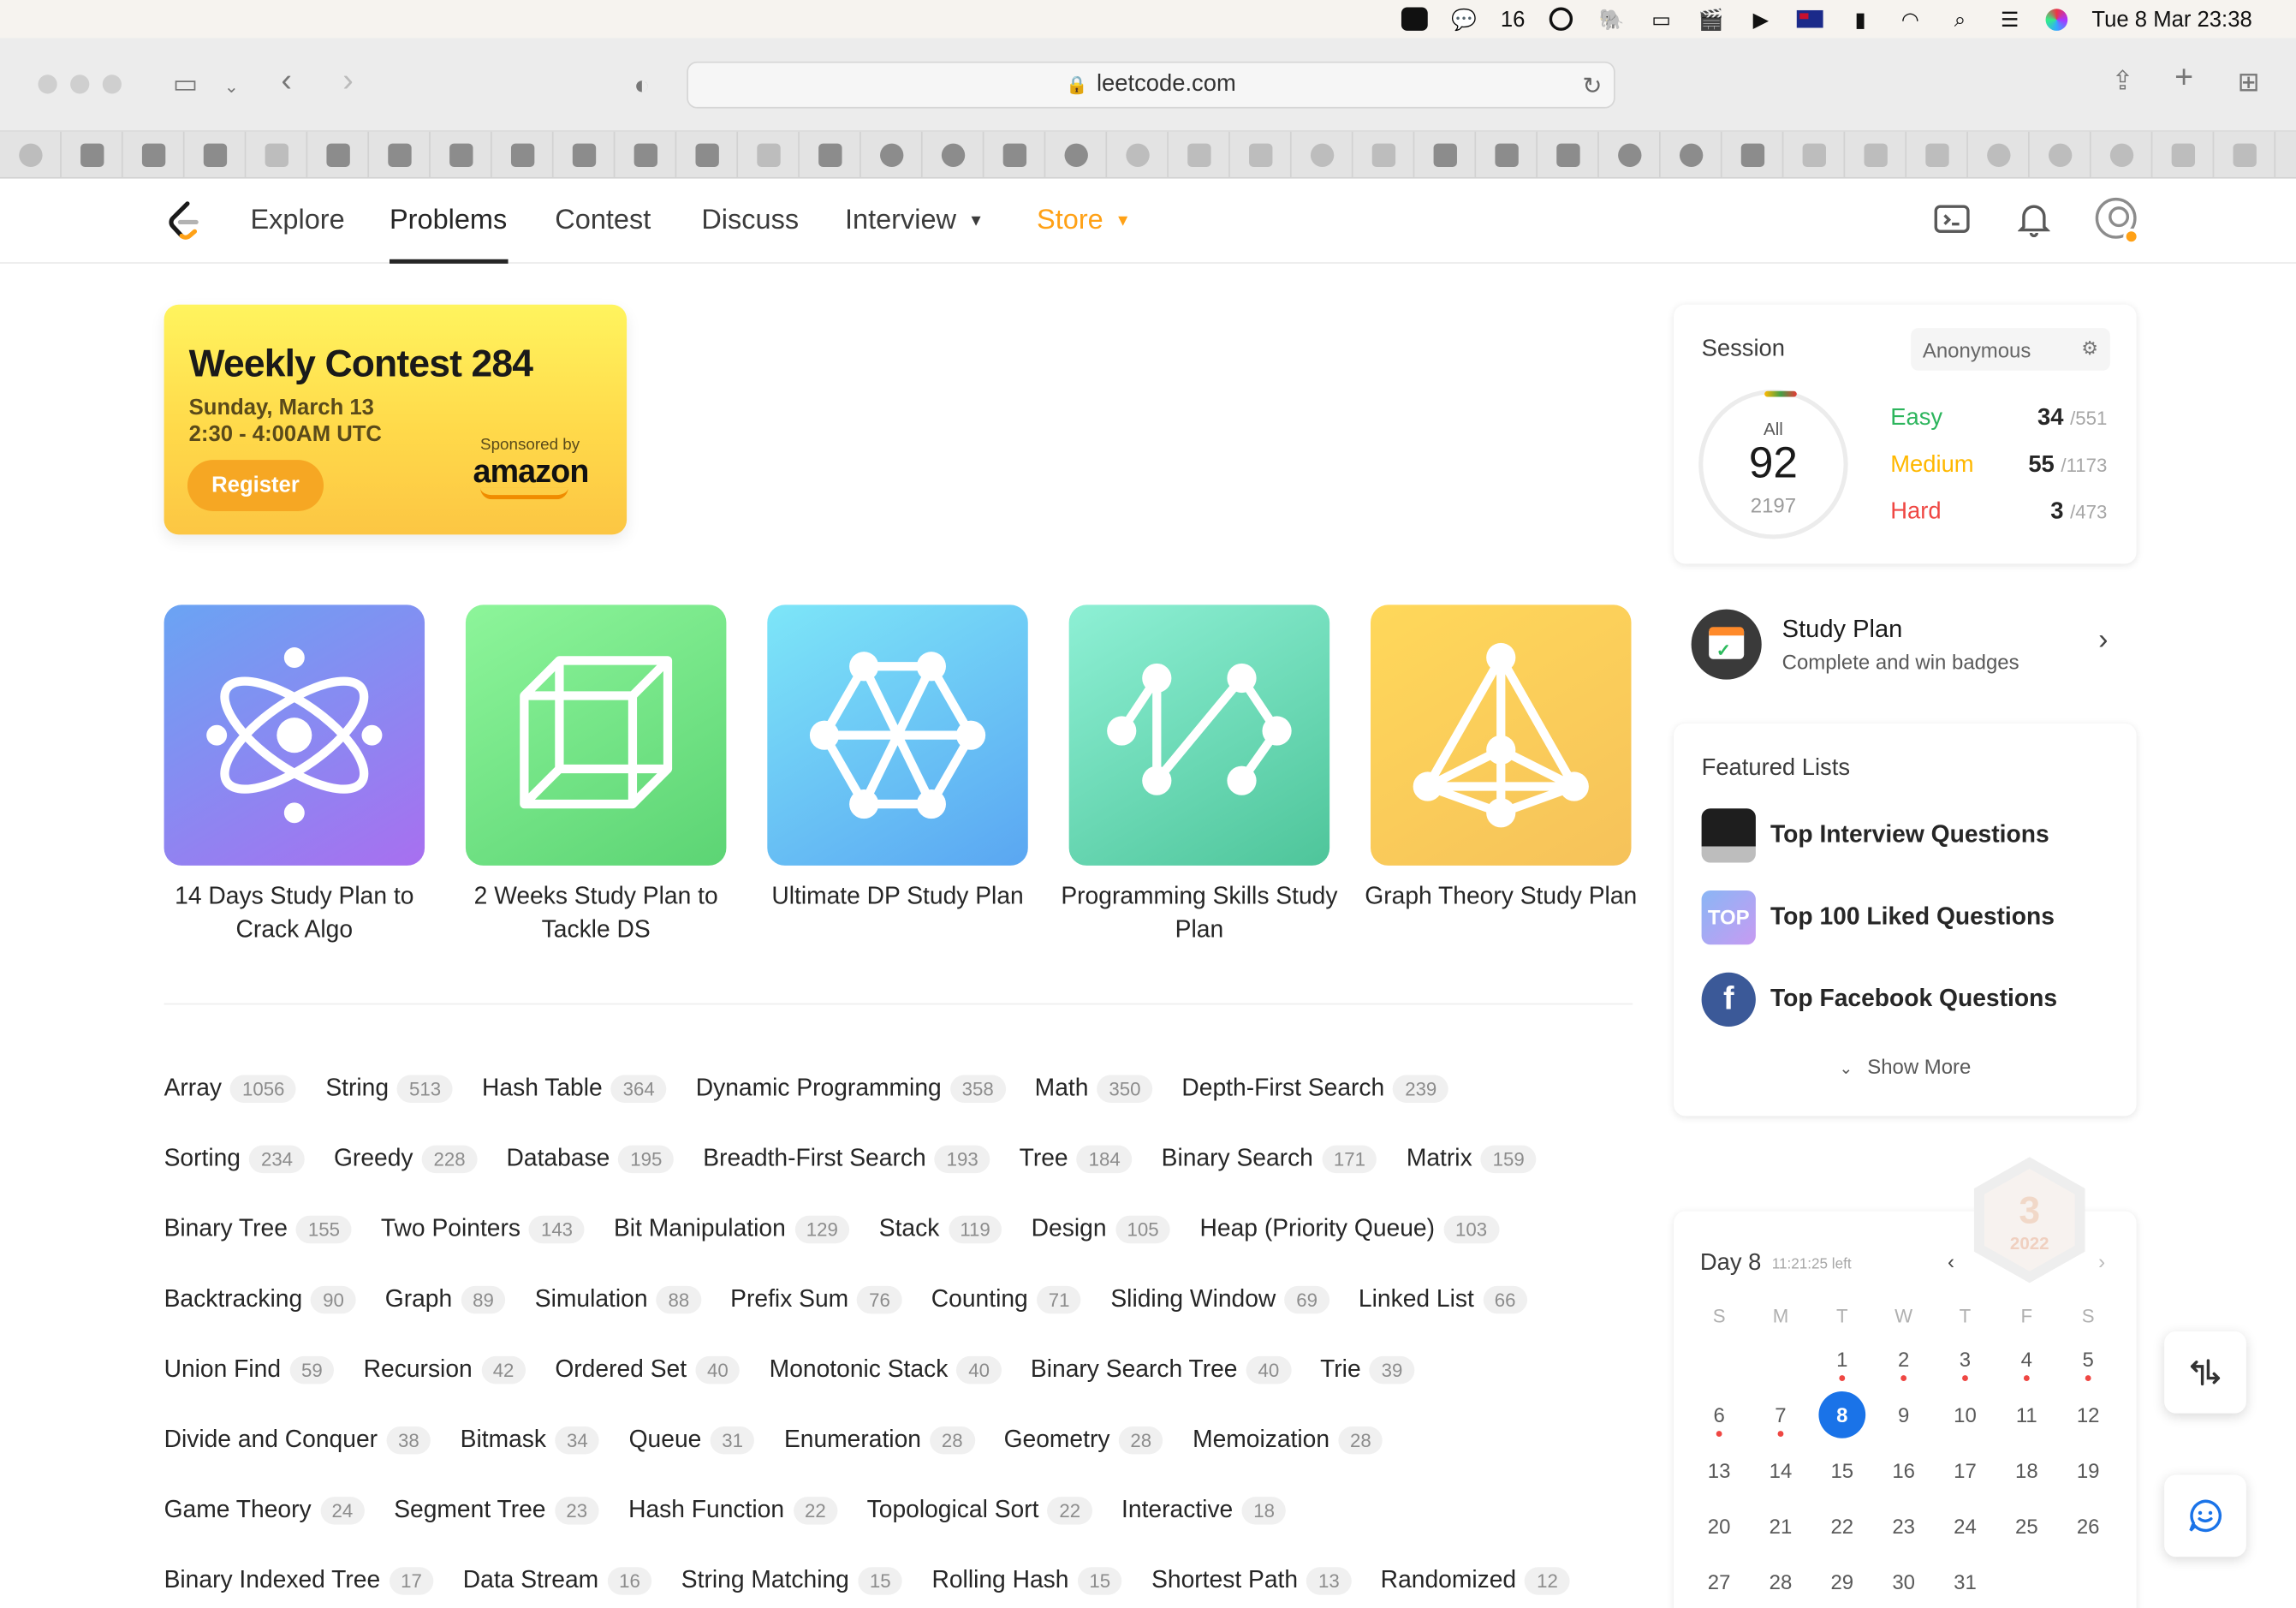 The height and width of the screenshot is (1608, 2296). Describe the element at coordinates (496, 1510) in the screenshot. I see `topic-tag: Segment Tree 23` at that location.